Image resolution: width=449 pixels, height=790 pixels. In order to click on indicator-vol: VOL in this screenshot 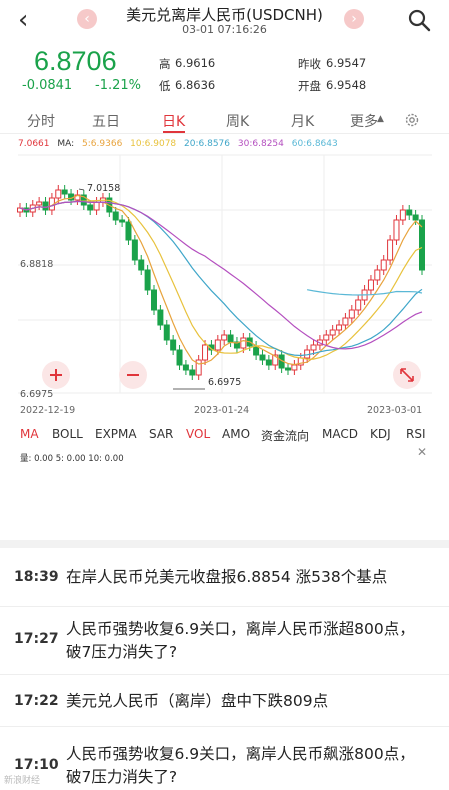, I will do `click(198, 434)`.